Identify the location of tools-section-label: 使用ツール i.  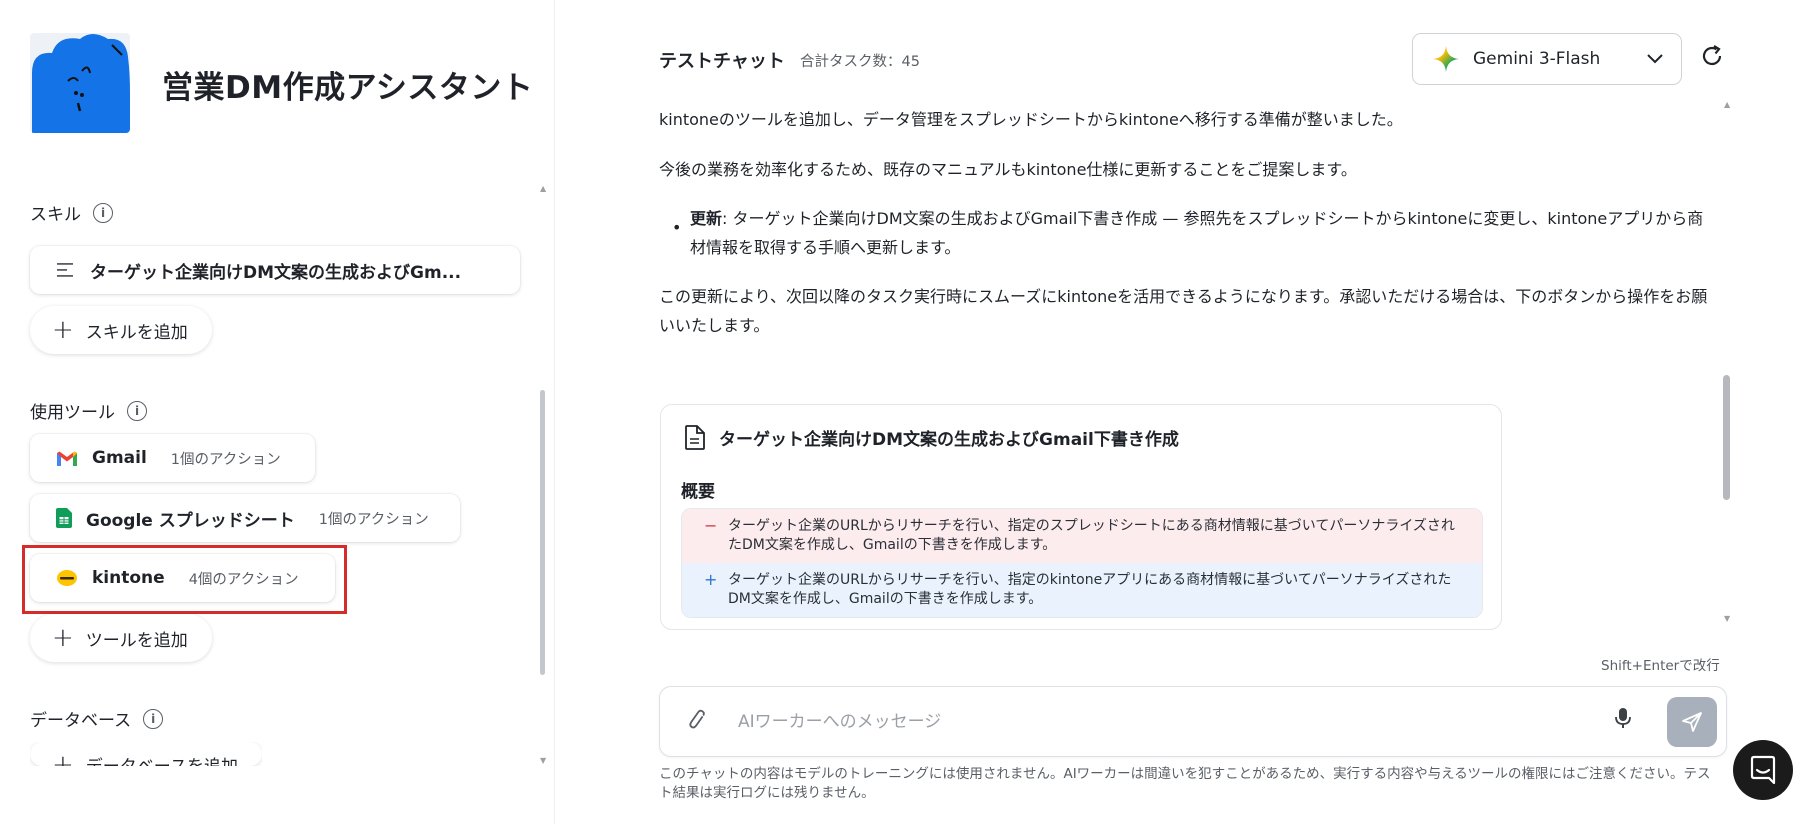
(88, 410).